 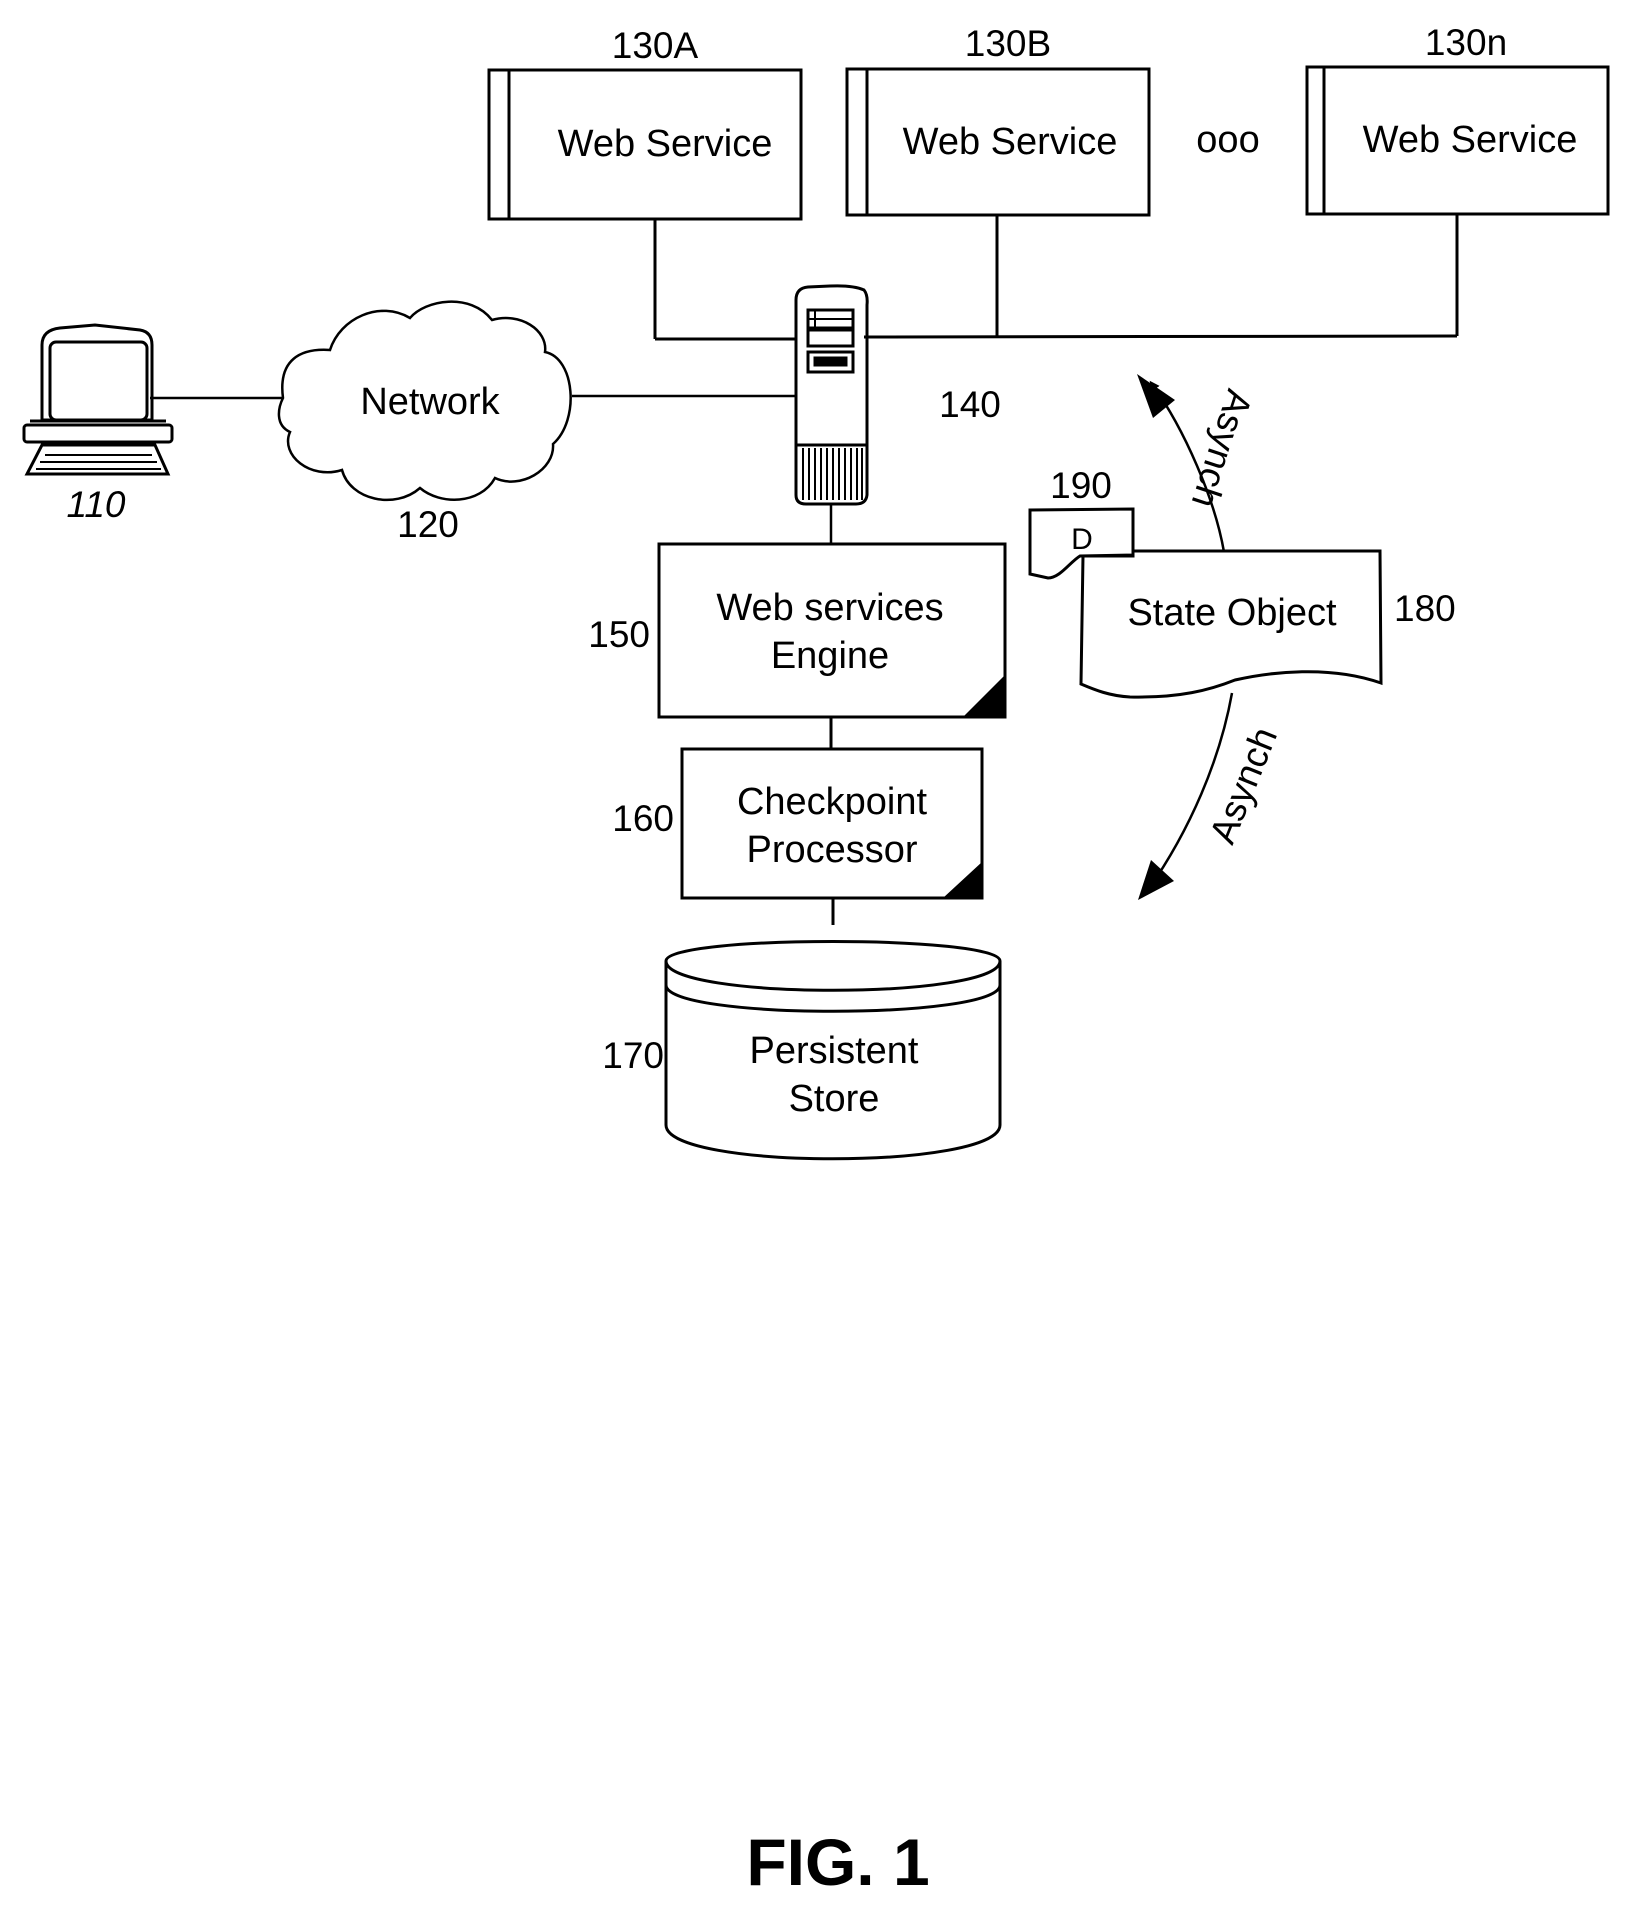 What do you see at coordinates (1081, 485) in the screenshot?
I see `ref-190: 190` at bounding box center [1081, 485].